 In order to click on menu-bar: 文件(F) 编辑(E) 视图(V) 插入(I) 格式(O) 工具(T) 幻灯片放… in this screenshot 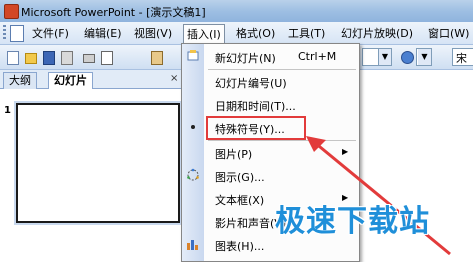, I will do `click(236, 33)`.